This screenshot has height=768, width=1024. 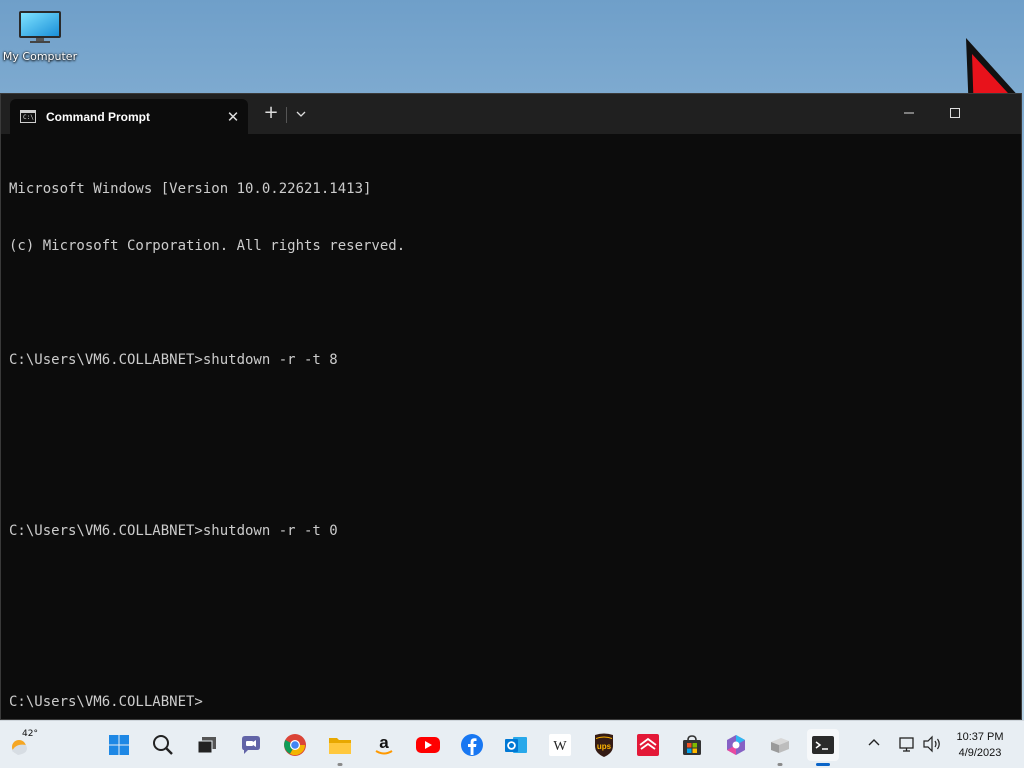 I want to click on amazon-icon: a, so click(x=384, y=744).